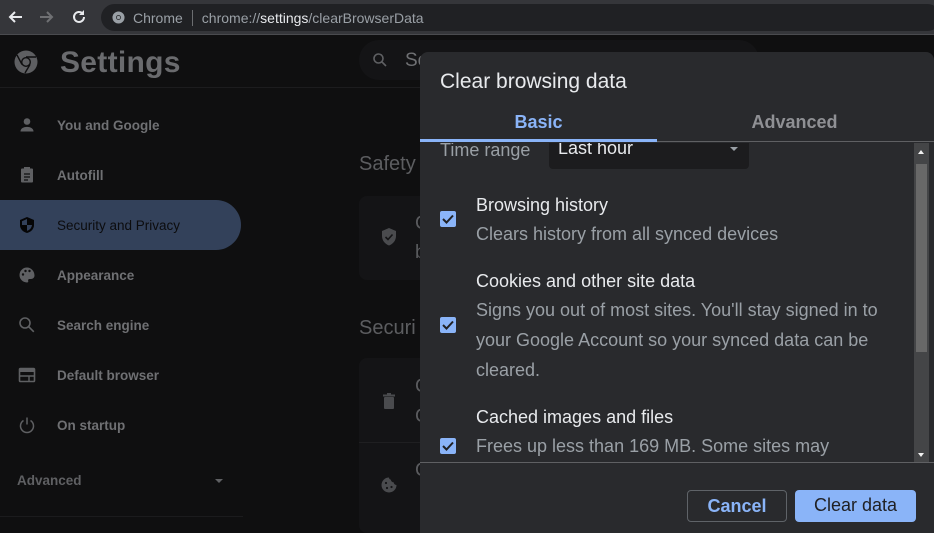 Image resolution: width=934 pixels, height=533 pixels. What do you see at coordinates (96, 275) in the screenshot?
I see `sidebar-item-label: Appearance` at bounding box center [96, 275].